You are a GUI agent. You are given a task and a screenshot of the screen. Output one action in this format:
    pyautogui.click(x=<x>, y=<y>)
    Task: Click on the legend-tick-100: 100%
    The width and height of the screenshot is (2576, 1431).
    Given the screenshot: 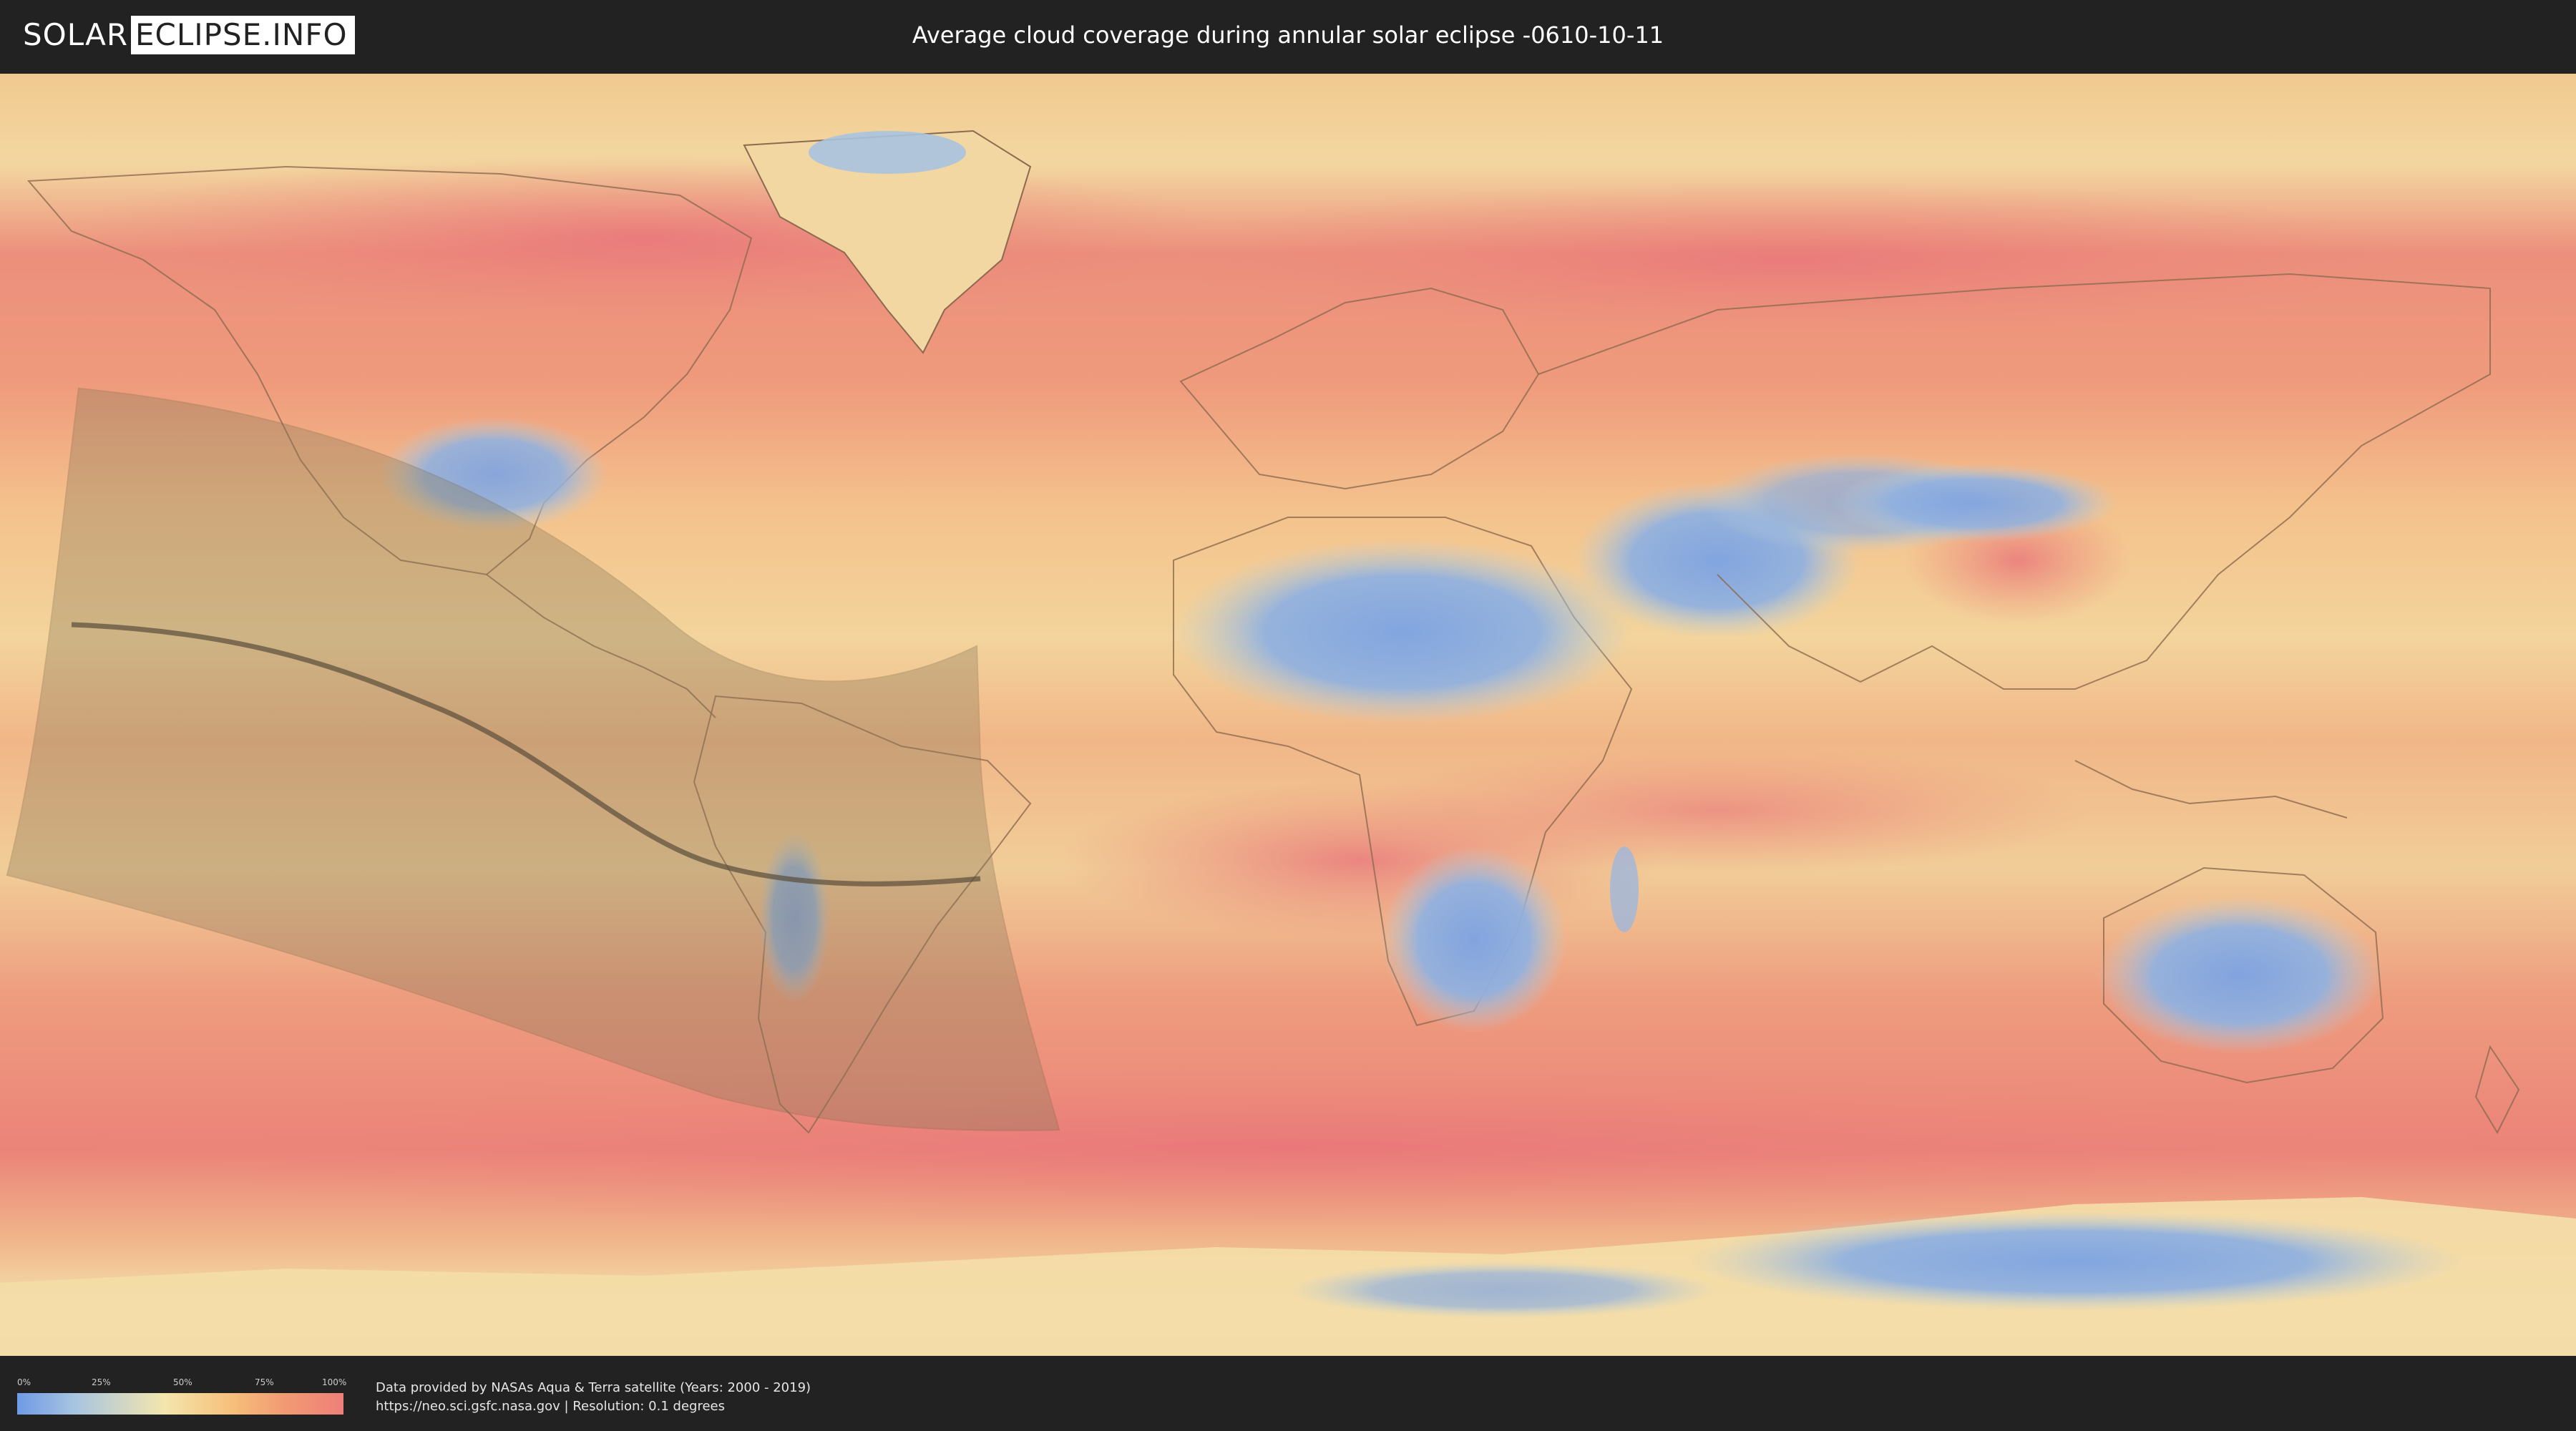 What is the action you would take?
    pyautogui.click(x=334, y=1382)
    